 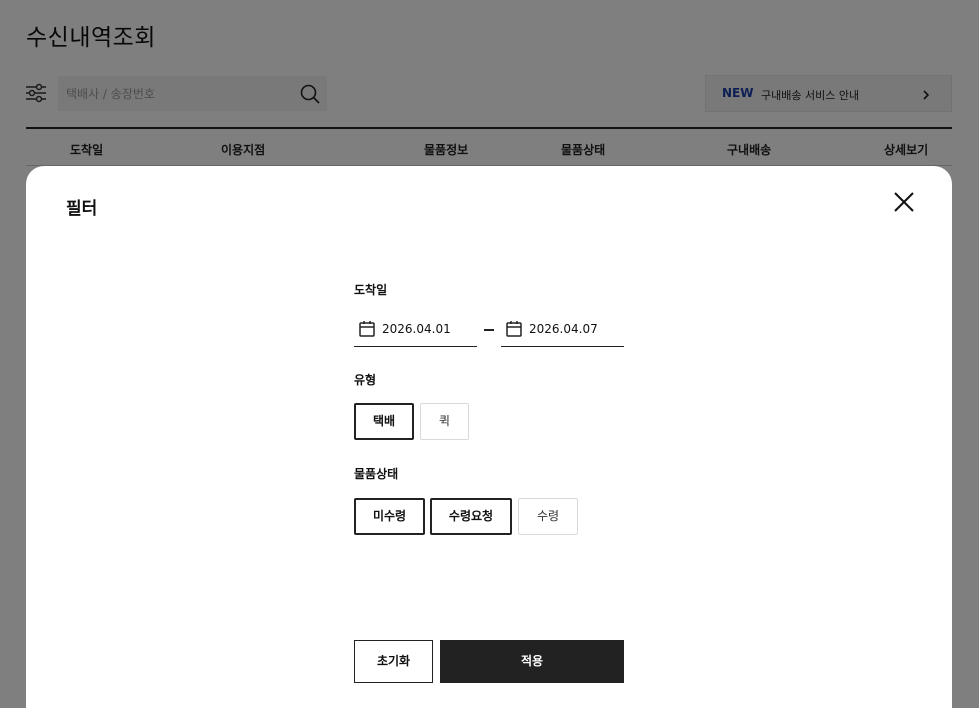 What do you see at coordinates (904, 202) in the screenshot?
I see `close-icon` at bounding box center [904, 202].